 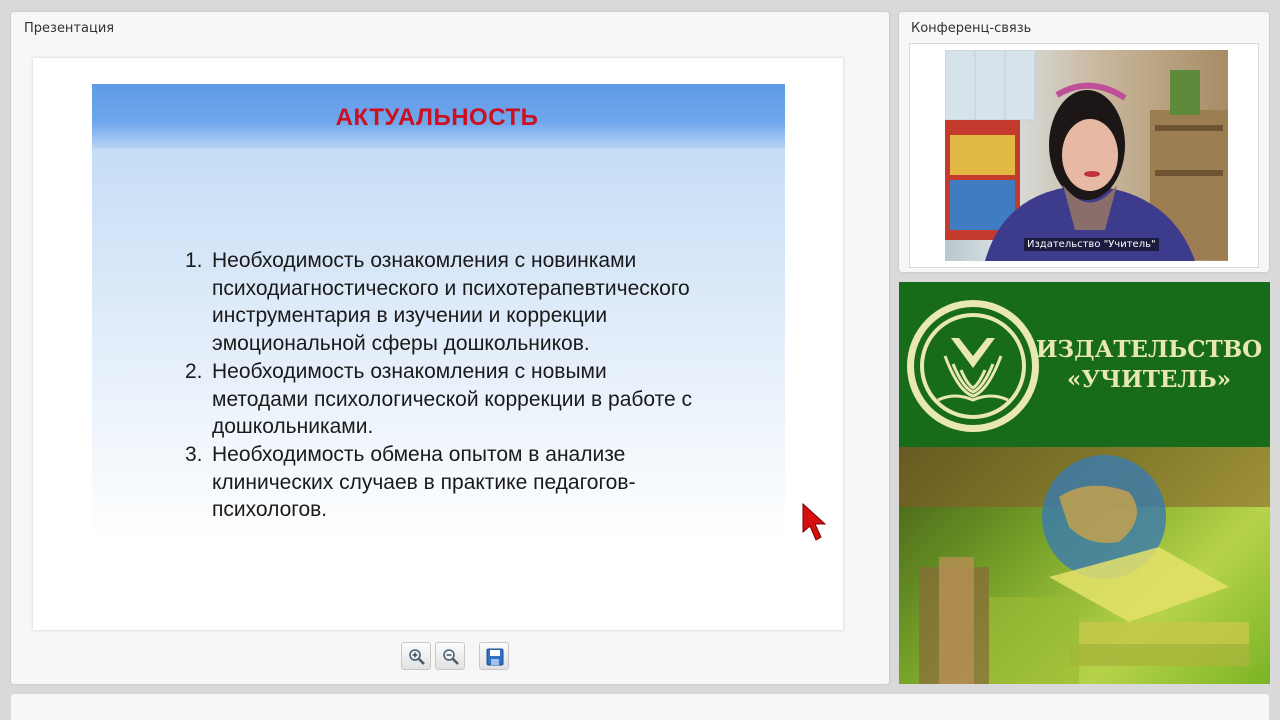 I want to click on publisher-logo-icon, so click(x=973, y=366).